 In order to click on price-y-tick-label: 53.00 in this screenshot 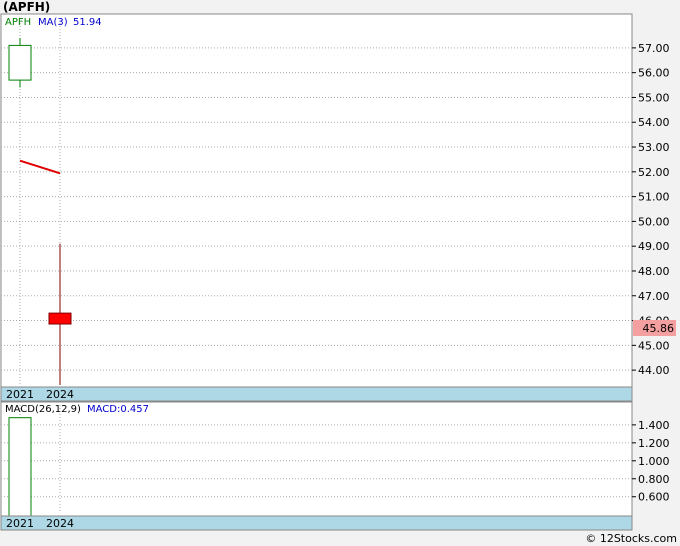, I will do `click(654, 147)`.